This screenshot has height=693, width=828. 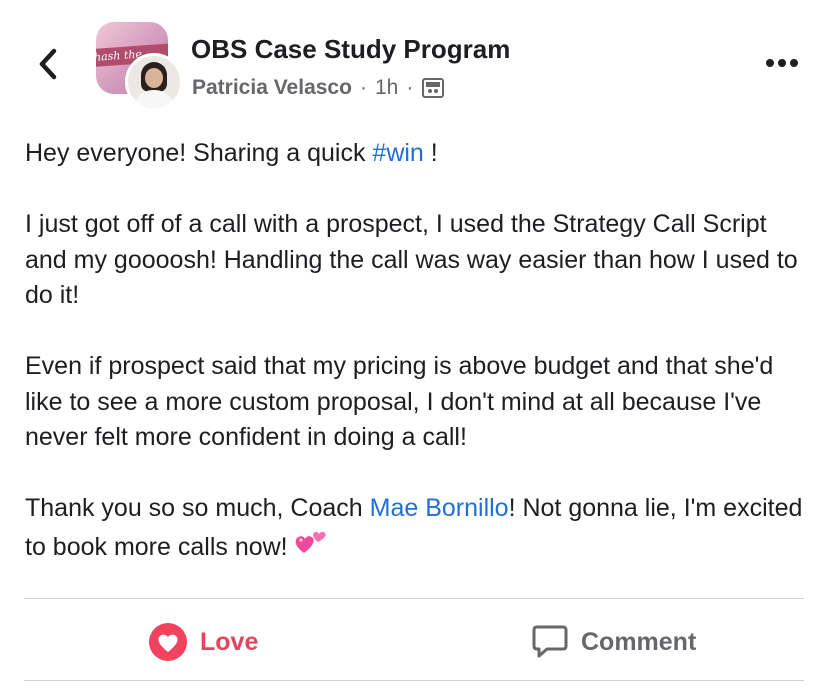 What do you see at coordinates (168, 642) in the screenshot?
I see `love-reaction-icon` at bounding box center [168, 642].